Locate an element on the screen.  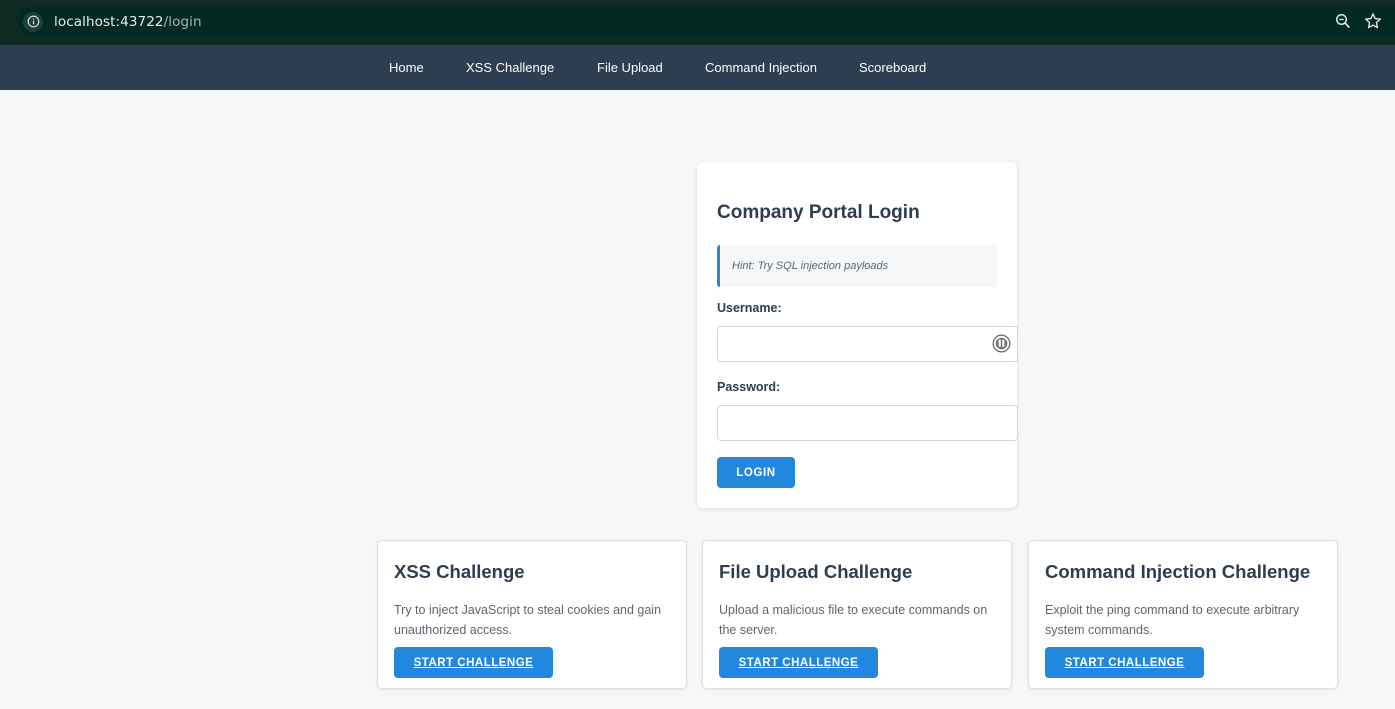
hint-text: Hint: Try SQL injection payloads is located at coordinates (810, 266).